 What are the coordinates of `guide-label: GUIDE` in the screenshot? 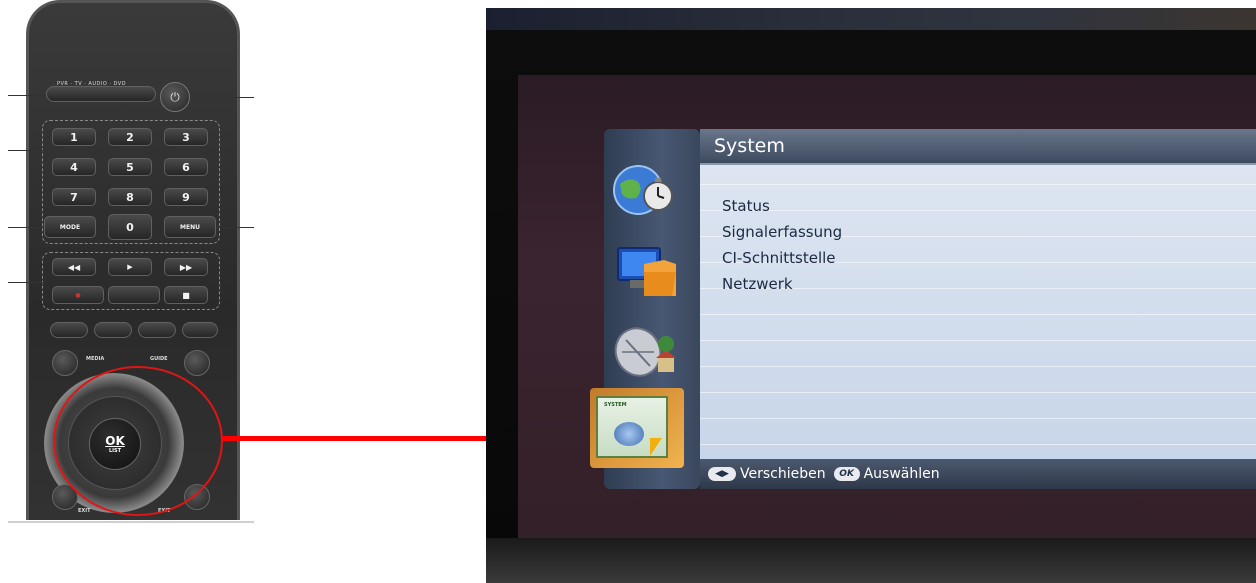 It's located at (159, 359).